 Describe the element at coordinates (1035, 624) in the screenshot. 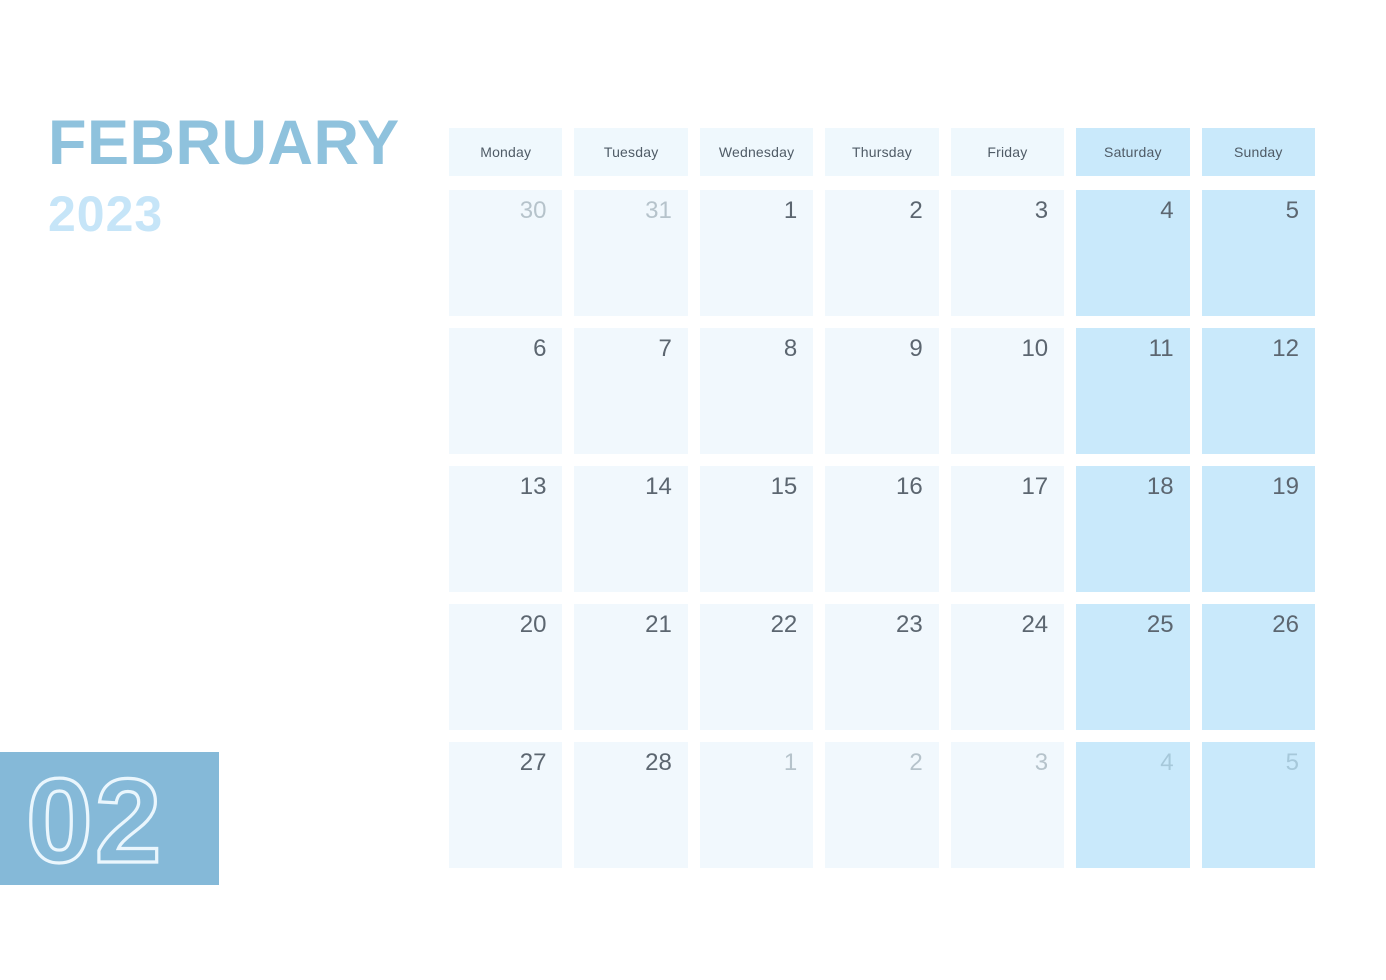

I see `day-number: 24` at that location.